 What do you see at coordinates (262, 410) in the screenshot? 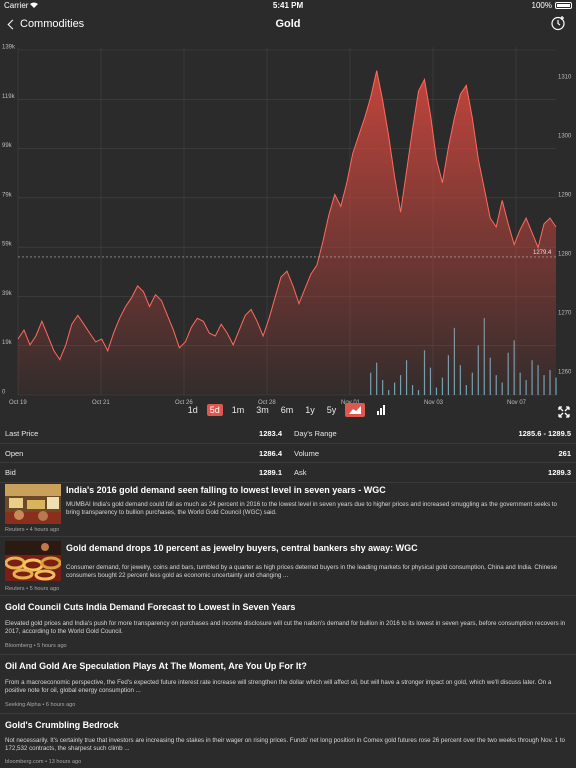
I see `range-button-3m: 3m` at bounding box center [262, 410].